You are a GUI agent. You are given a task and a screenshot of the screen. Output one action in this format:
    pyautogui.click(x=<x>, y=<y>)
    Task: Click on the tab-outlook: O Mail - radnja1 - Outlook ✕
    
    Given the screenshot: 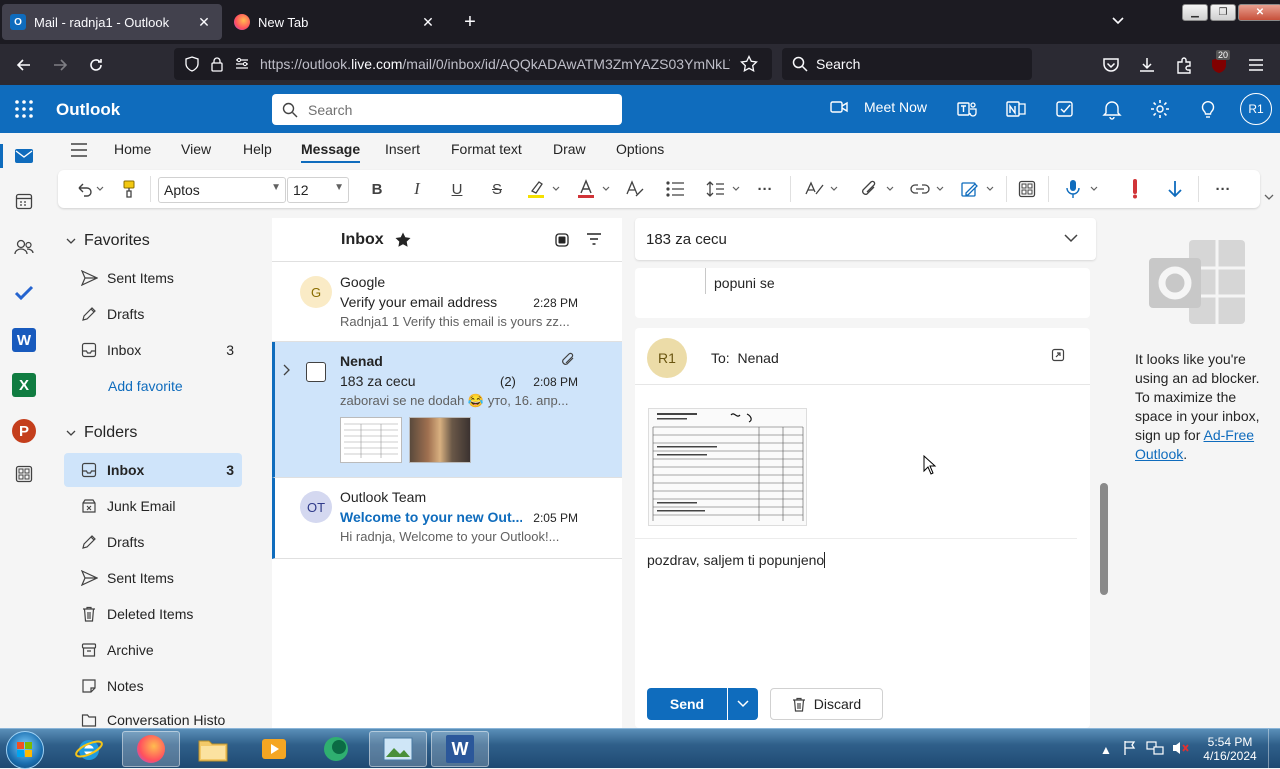 What is the action you would take?
    pyautogui.click(x=112, y=22)
    